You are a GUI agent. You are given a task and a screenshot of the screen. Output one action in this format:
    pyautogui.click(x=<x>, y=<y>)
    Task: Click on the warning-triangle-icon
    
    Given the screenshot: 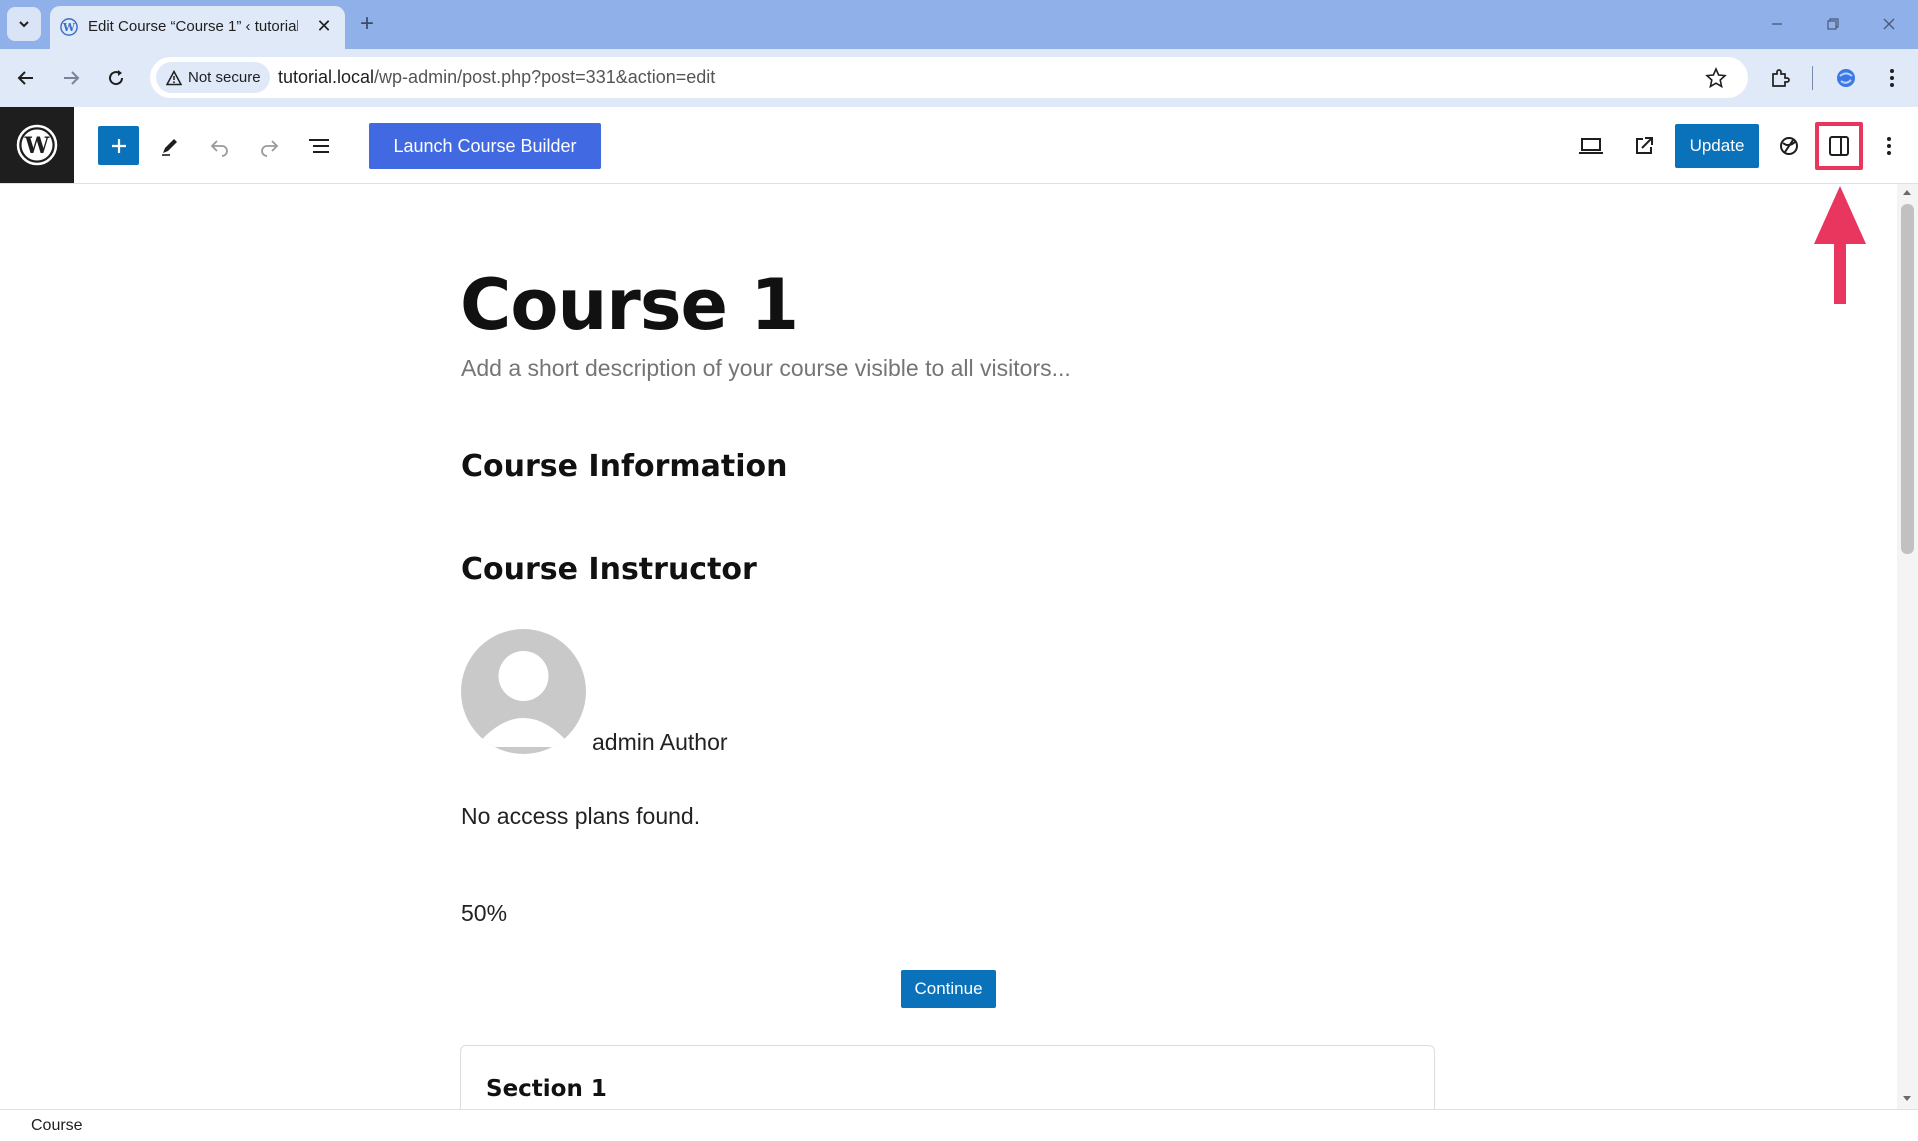 What is the action you would take?
    pyautogui.click(x=174, y=77)
    